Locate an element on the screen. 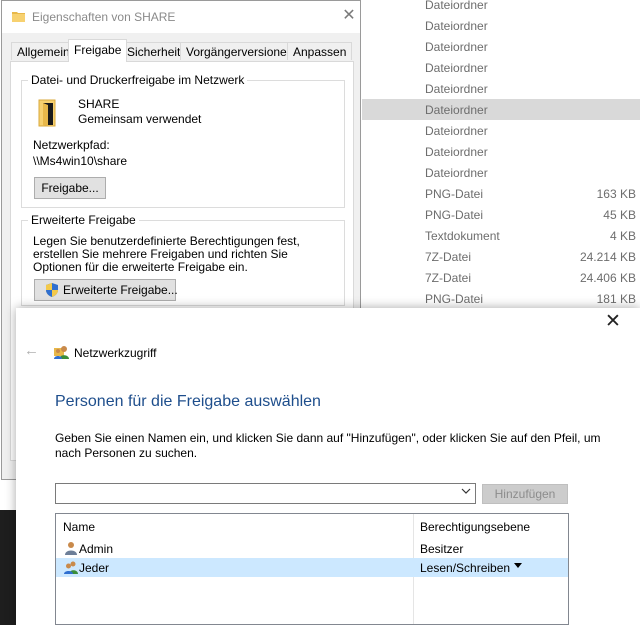  share-name: SHARE is located at coordinates (99, 104).